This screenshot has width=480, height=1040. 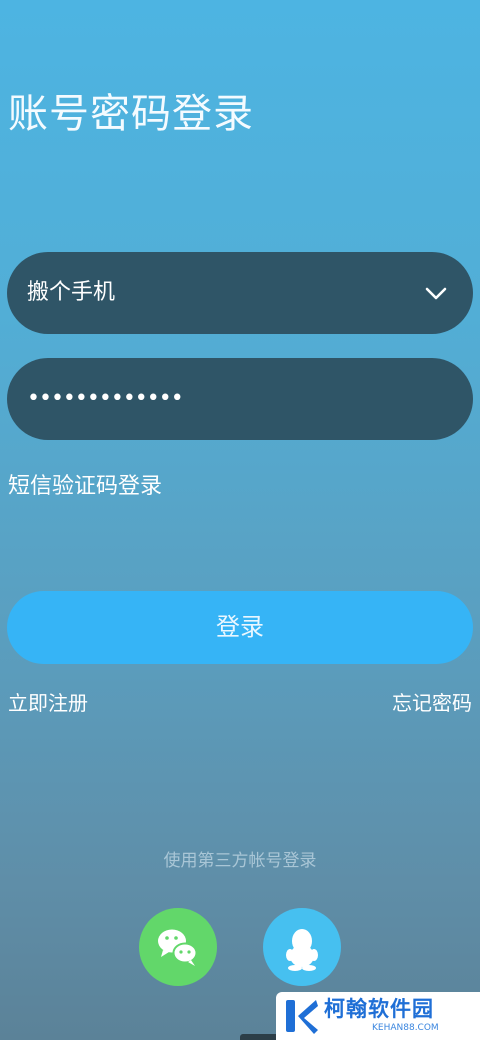 I want to click on wechat-icon, so click(x=178, y=947).